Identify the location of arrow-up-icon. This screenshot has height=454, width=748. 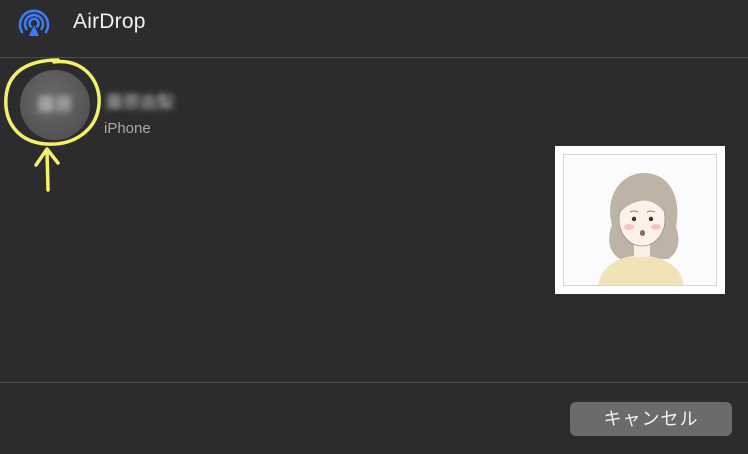
(47, 169).